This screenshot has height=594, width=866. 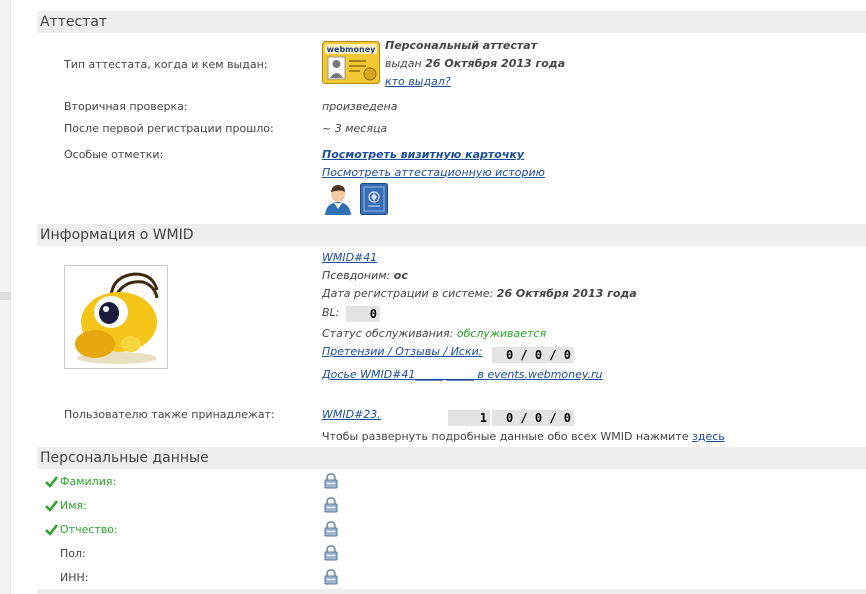 What do you see at coordinates (355, 128) in the screenshot?
I see `since-registration-value: ~ 3 месяца` at bounding box center [355, 128].